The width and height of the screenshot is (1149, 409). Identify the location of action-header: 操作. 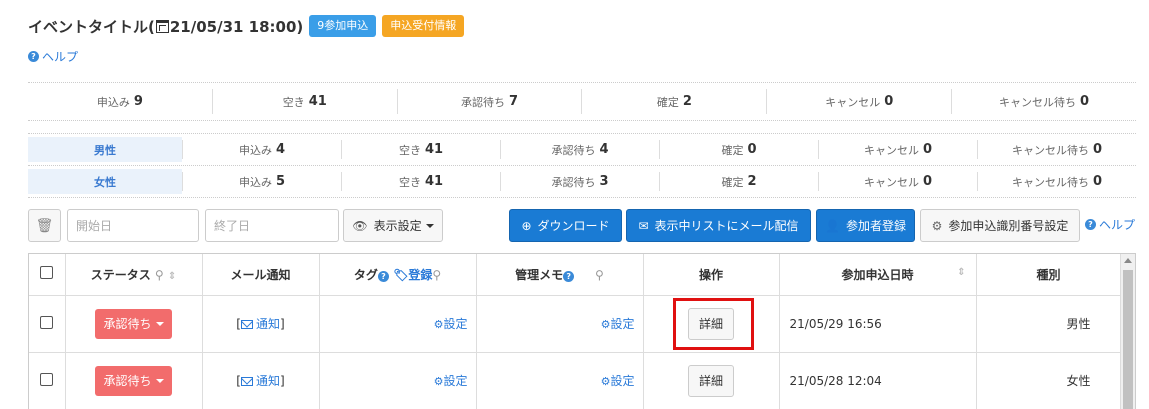
(711, 275).